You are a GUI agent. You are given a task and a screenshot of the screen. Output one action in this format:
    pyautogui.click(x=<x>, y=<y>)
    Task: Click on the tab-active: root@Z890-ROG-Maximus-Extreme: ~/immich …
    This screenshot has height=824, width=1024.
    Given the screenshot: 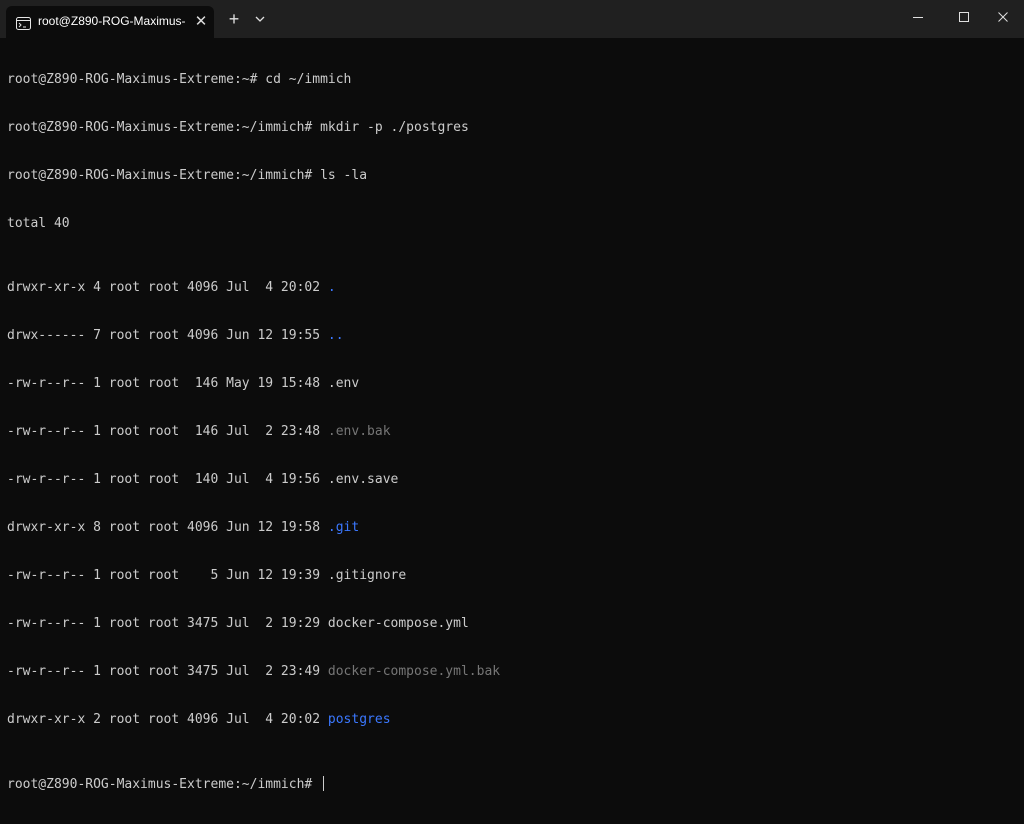 What is the action you would take?
    pyautogui.click(x=110, y=22)
    